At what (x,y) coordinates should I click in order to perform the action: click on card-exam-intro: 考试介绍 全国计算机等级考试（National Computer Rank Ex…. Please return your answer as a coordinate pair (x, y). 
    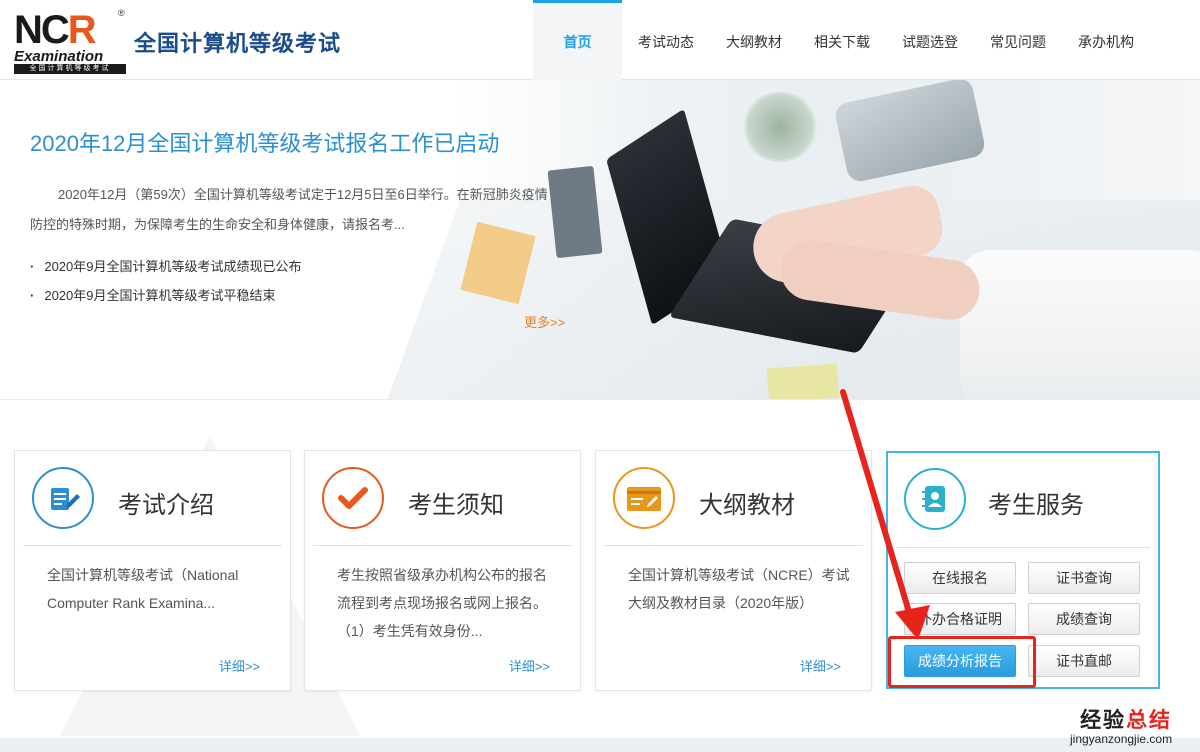
    Looking at the image, I should click on (152, 570).